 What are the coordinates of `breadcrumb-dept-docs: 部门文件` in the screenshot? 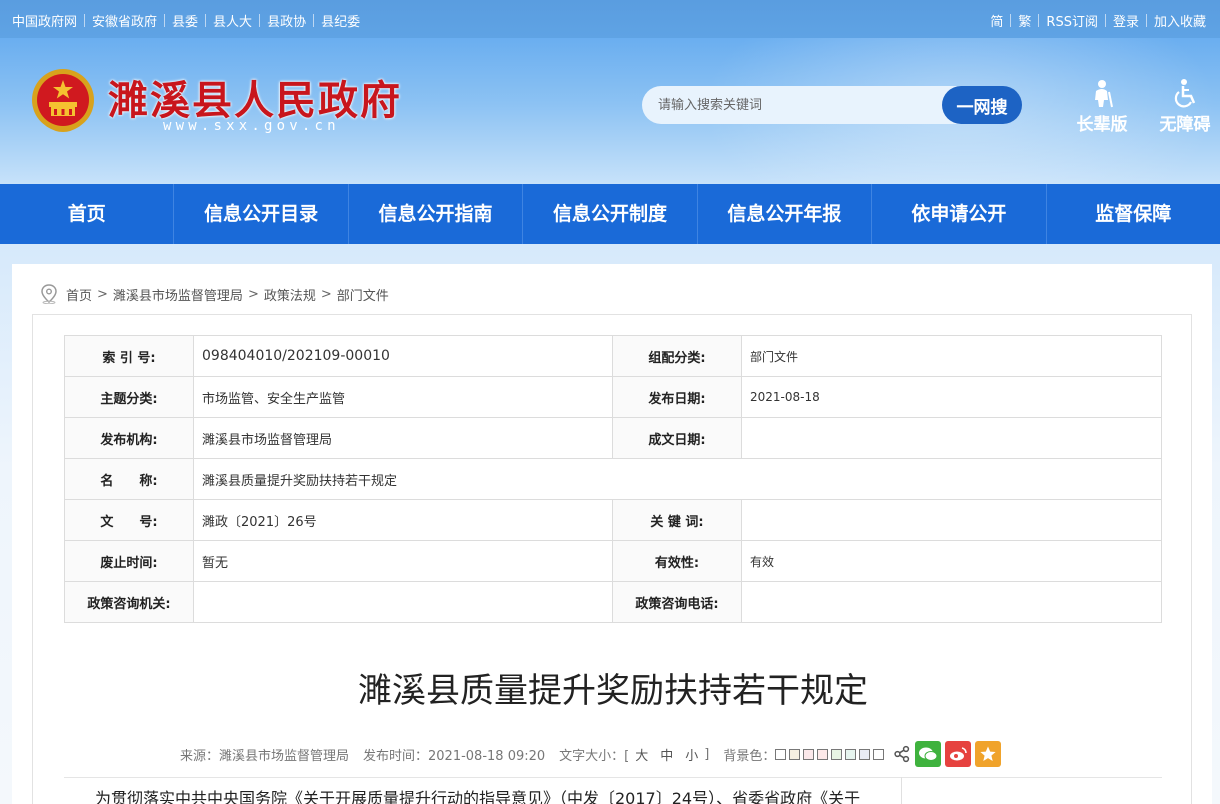 It's located at (363, 294).